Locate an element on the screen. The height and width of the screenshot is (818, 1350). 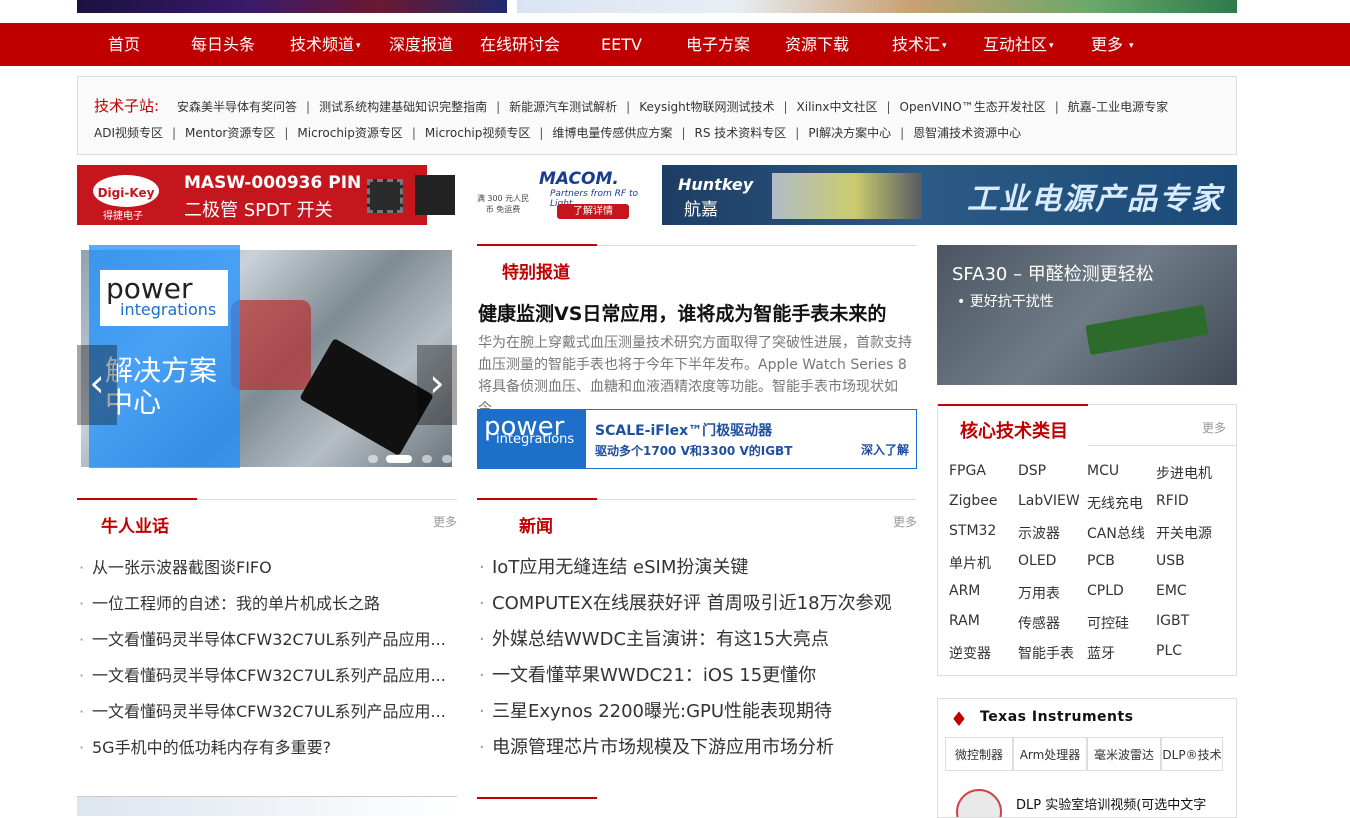
nav-solutions: 电子方案 is located at coordinates (718, 44).